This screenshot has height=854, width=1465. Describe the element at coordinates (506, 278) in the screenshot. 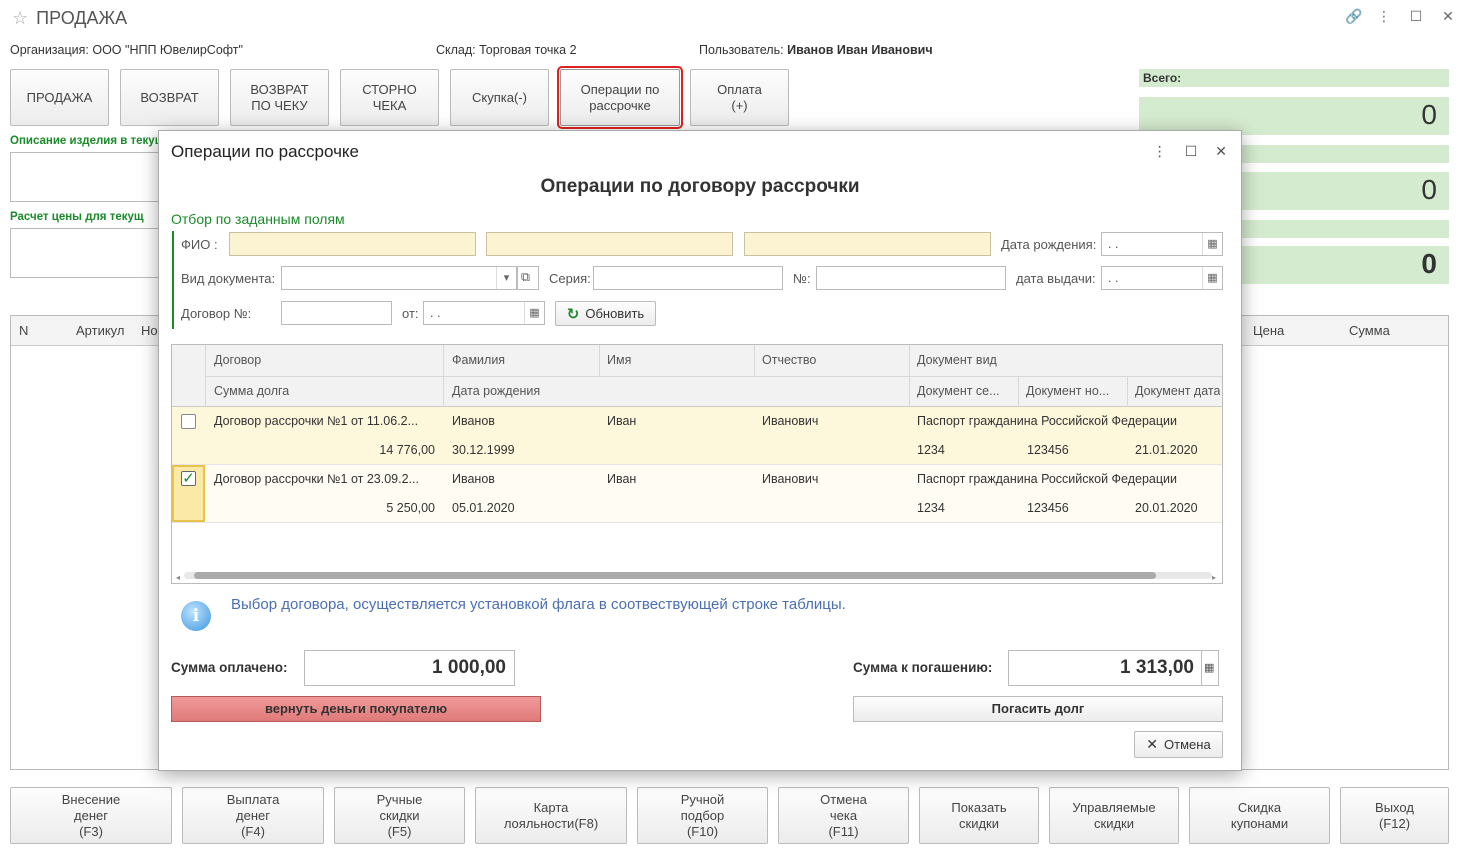

I see `dropdown-arrow-icon: ▾` at that location.